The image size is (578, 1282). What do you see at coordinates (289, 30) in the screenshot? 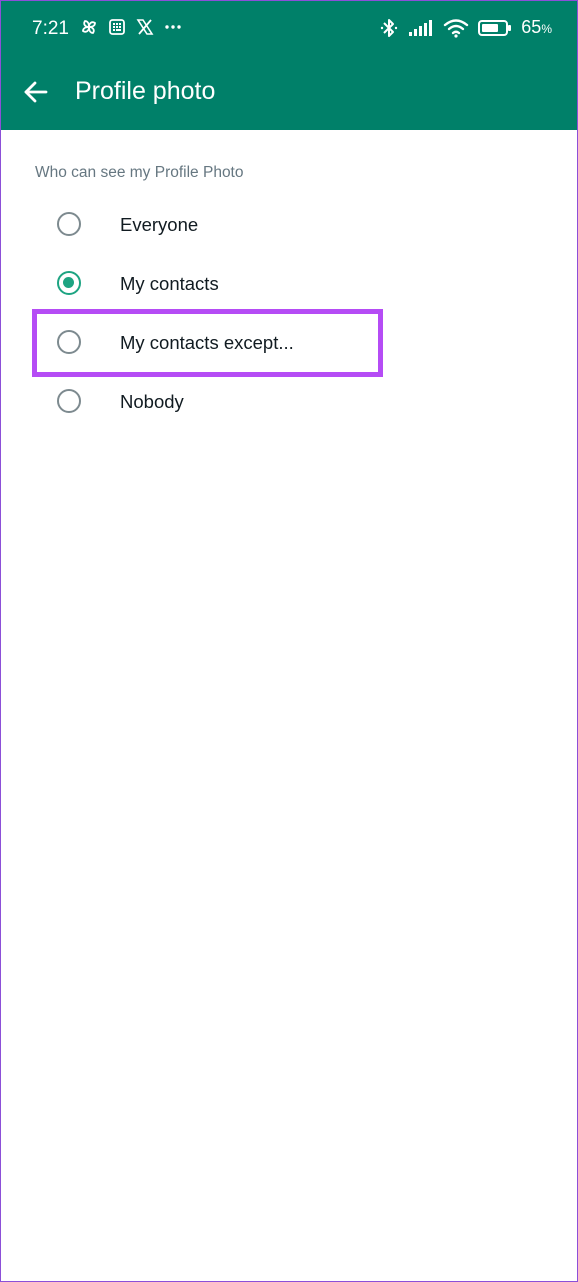
I see `status-bar: 7:21 65%` at bounding box center [289, 30].